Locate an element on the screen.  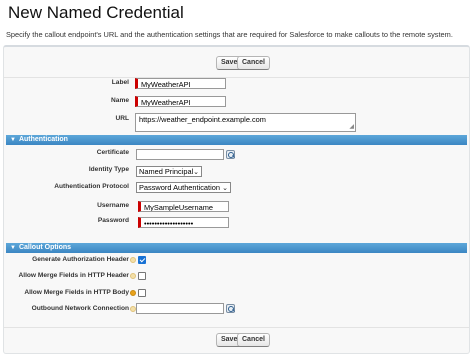
merge-fields-body-checkbox is located at coordinates (142, 293).